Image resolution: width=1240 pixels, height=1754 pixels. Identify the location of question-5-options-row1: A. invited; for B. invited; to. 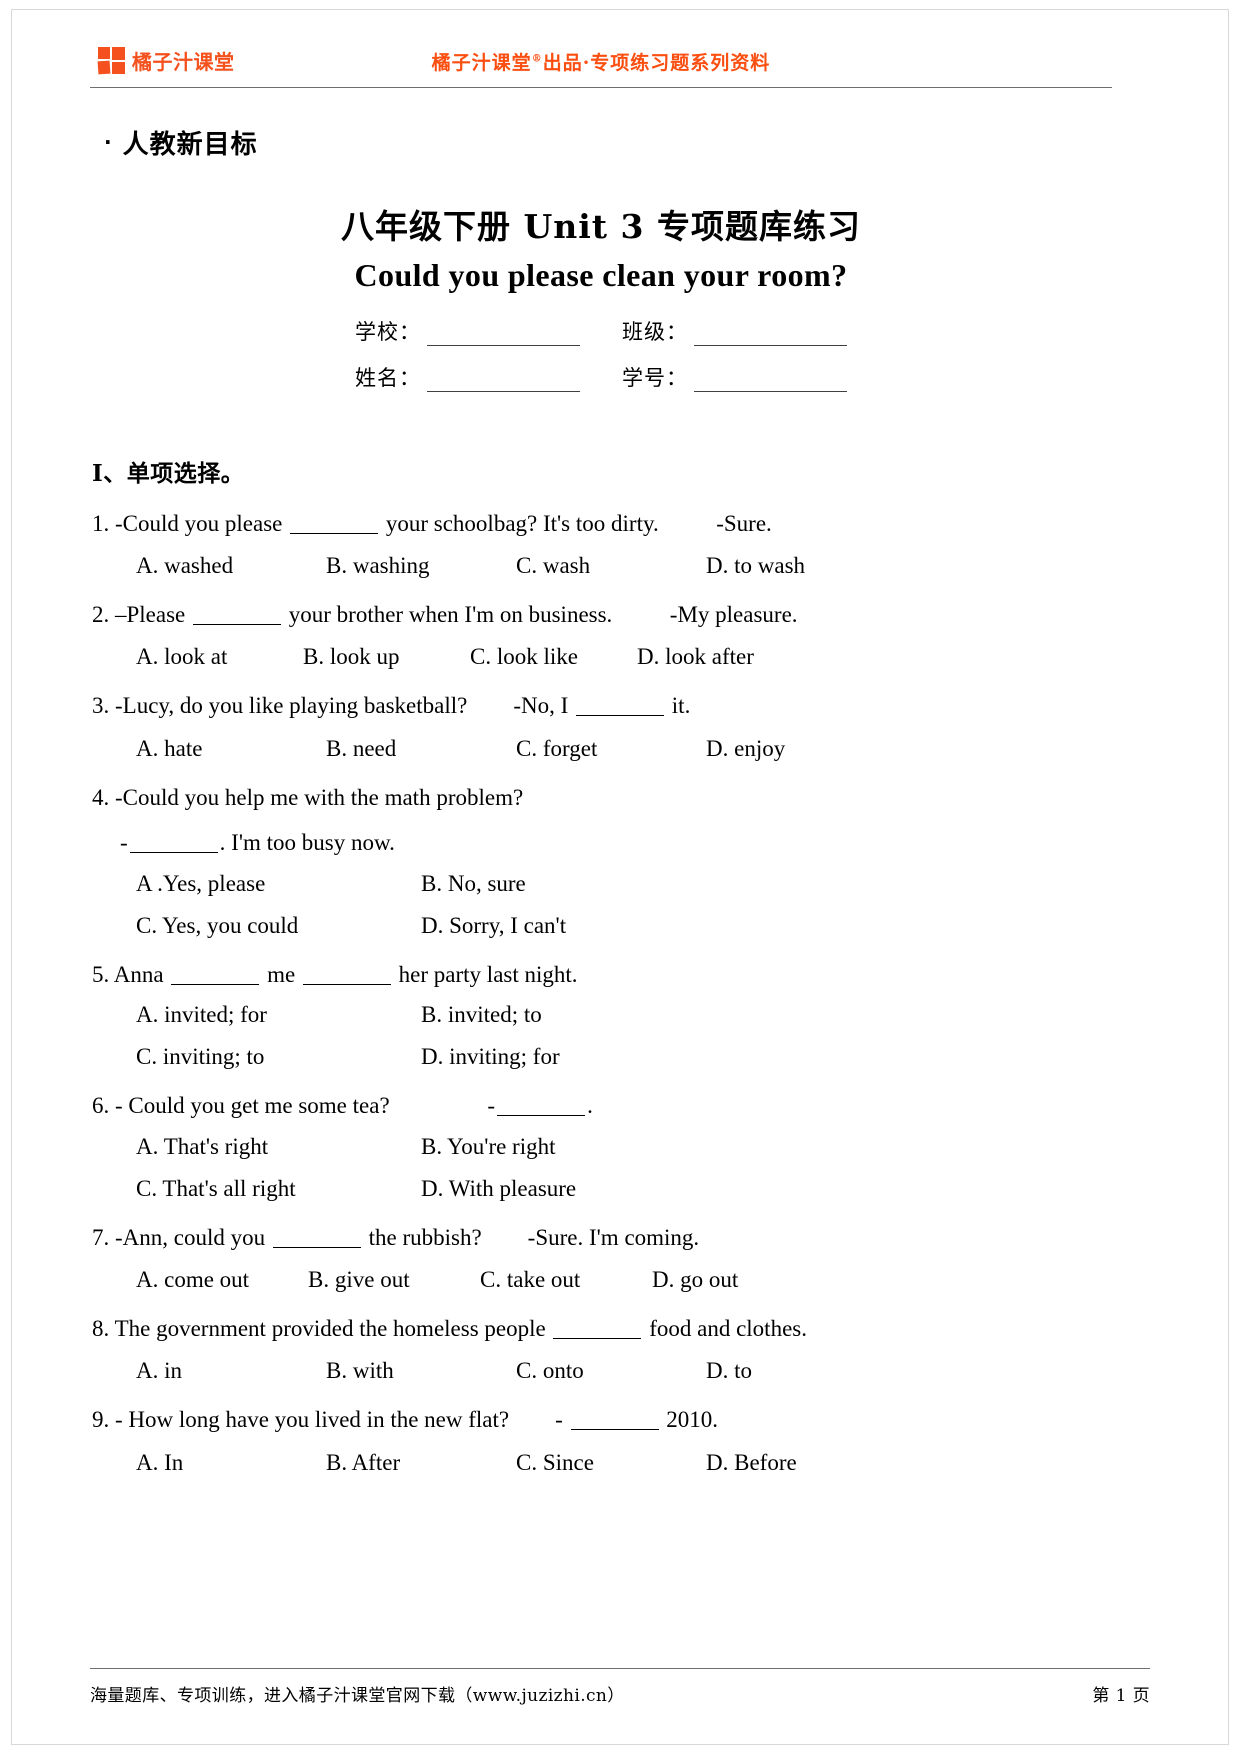
(601, 1015).